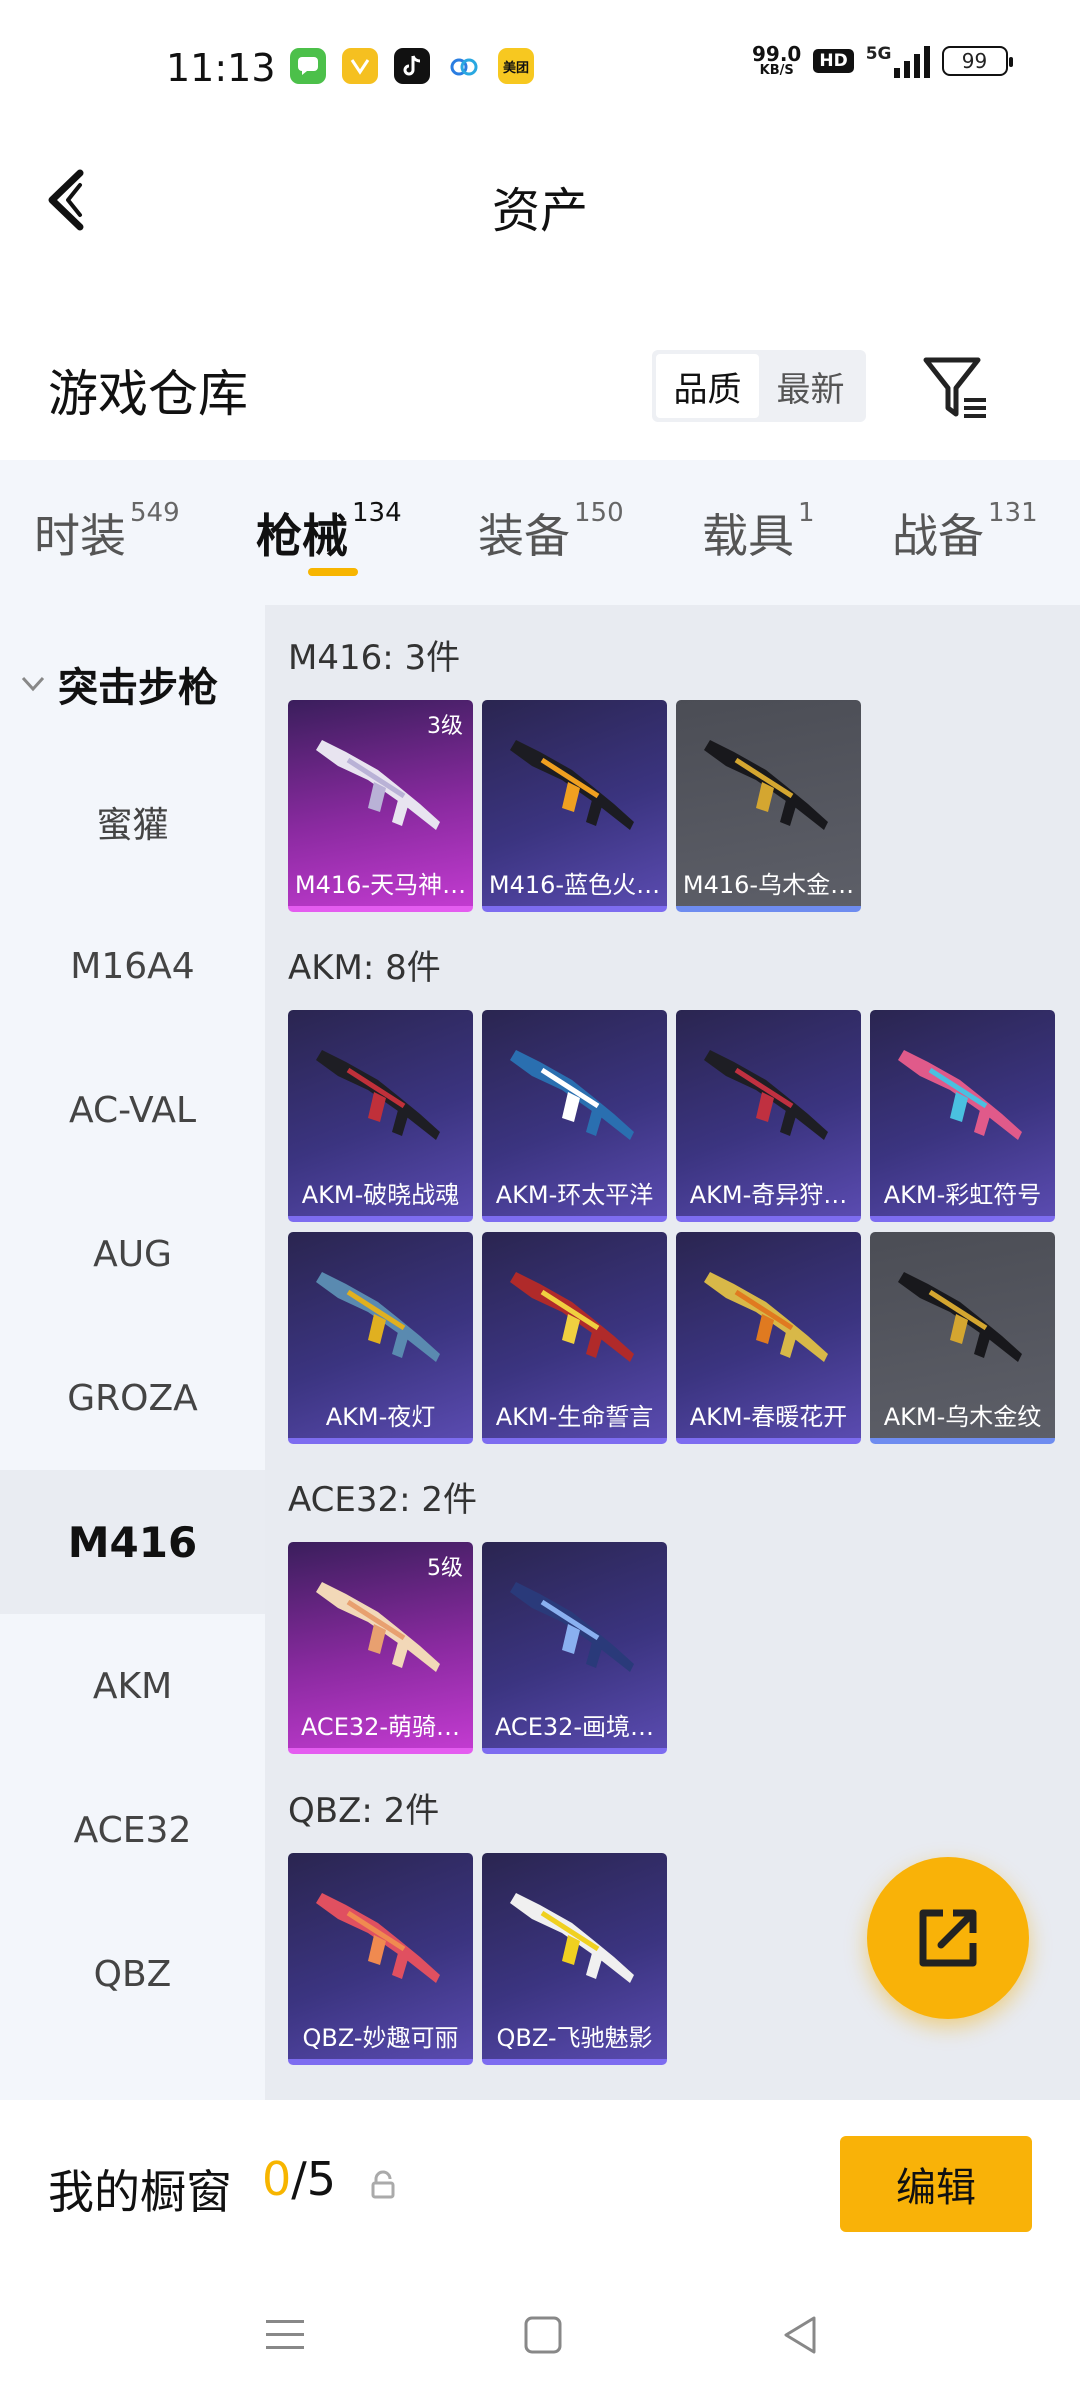  I want to click on share-icon, so click(948, 1938).